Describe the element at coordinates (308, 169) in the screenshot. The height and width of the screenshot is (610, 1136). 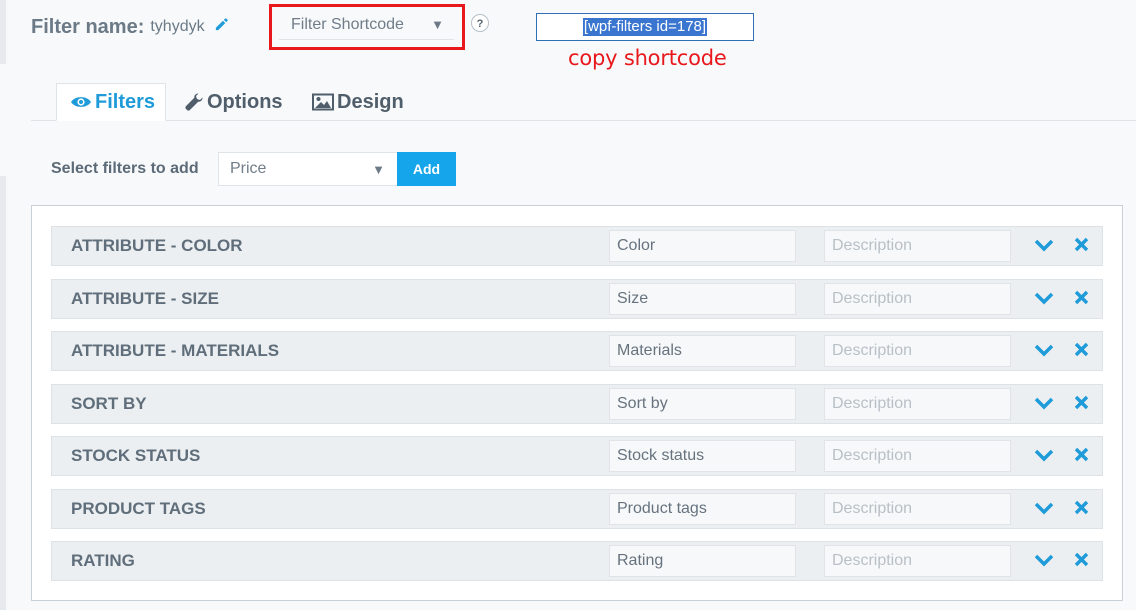
I see `filter-type-select: Price ▼` at that location.